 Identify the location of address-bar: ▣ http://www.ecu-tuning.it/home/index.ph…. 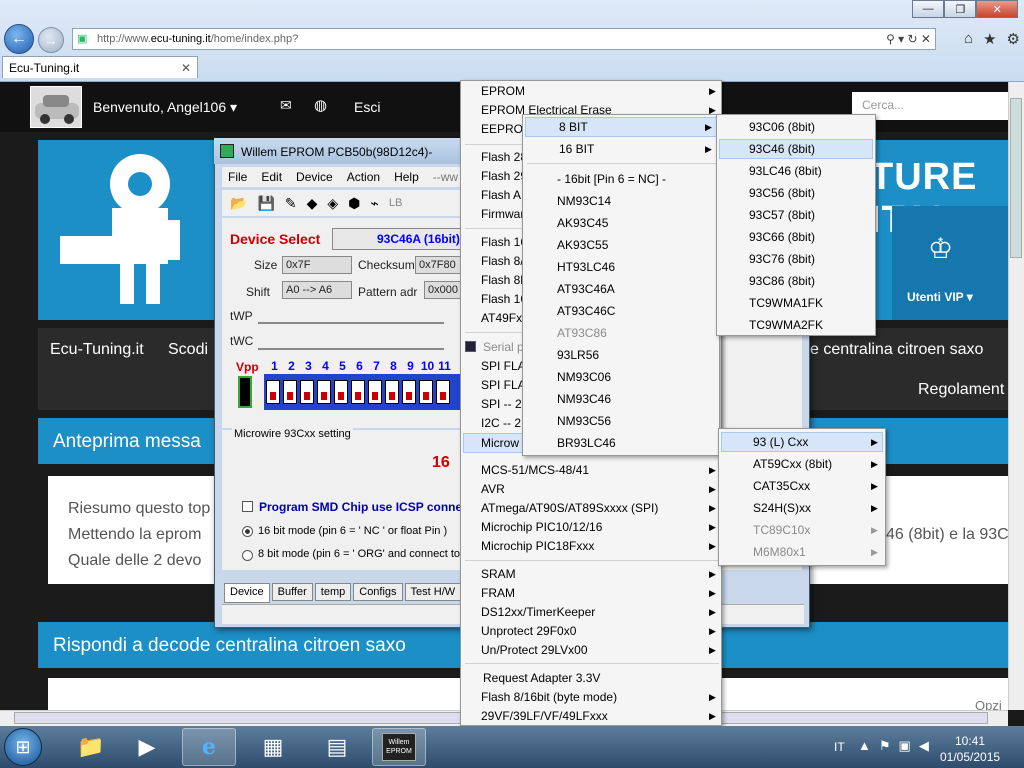
(504, 39).